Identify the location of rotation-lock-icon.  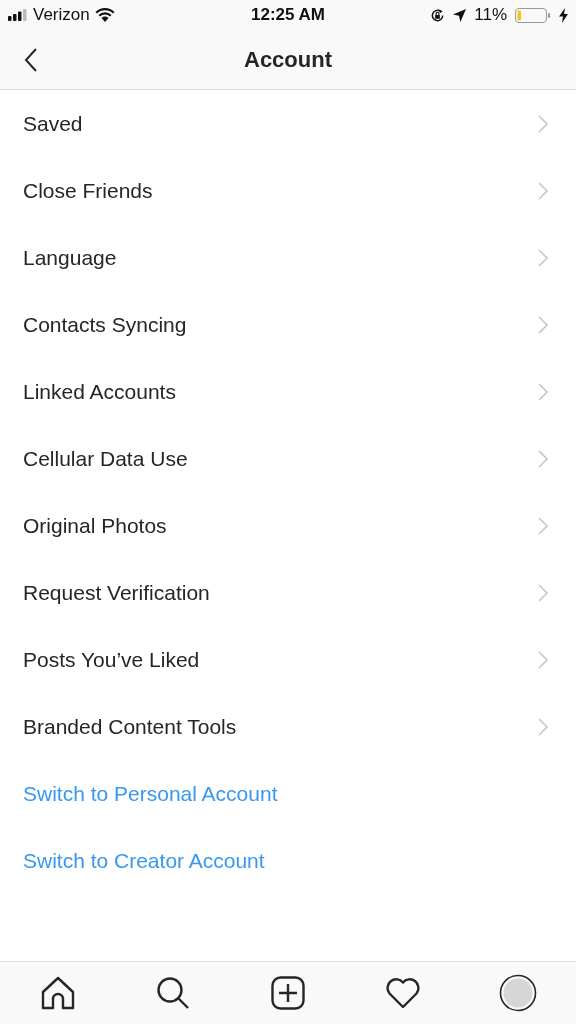
(438, 15).